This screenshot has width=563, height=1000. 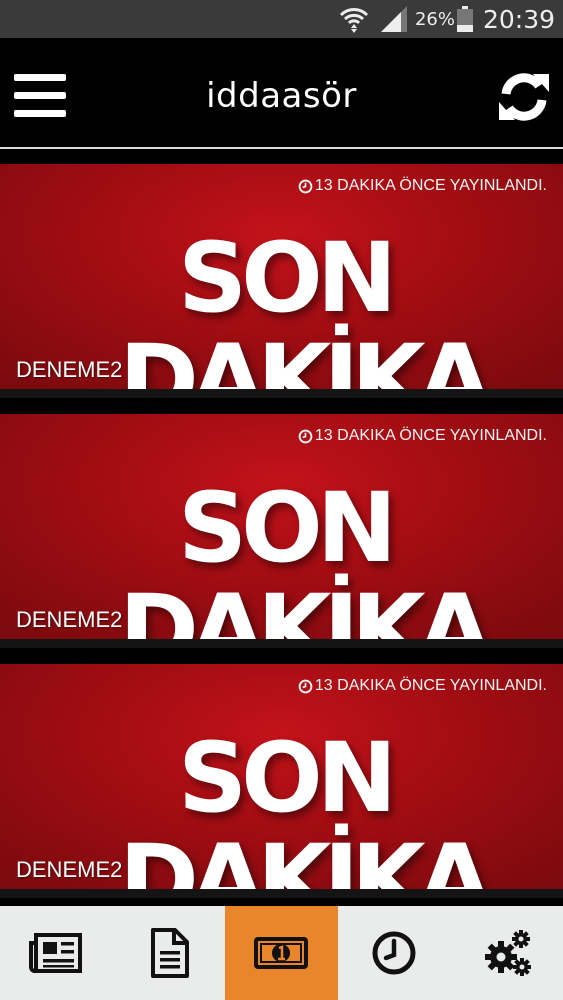 What do you see at coordinates (281, 96) in the screenshot?
I see `app-title: iddaasör` at bounding box center [281, 96].